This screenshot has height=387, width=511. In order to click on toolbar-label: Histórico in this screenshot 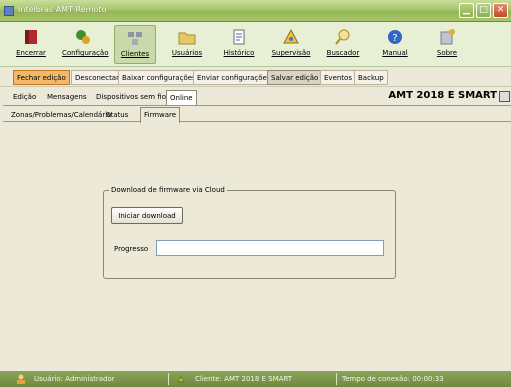, I will do `click(239, 53)`.